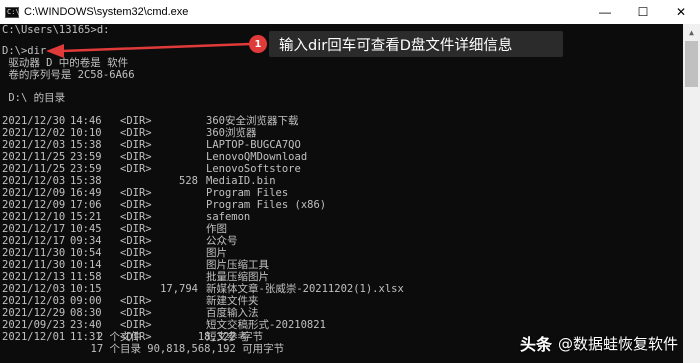 The height and width of the screenshot is (363, 700). I want to click on listing-row: 2021/11/25 23:59 <DIR> LenovoQMDownload, so click(341, 157).